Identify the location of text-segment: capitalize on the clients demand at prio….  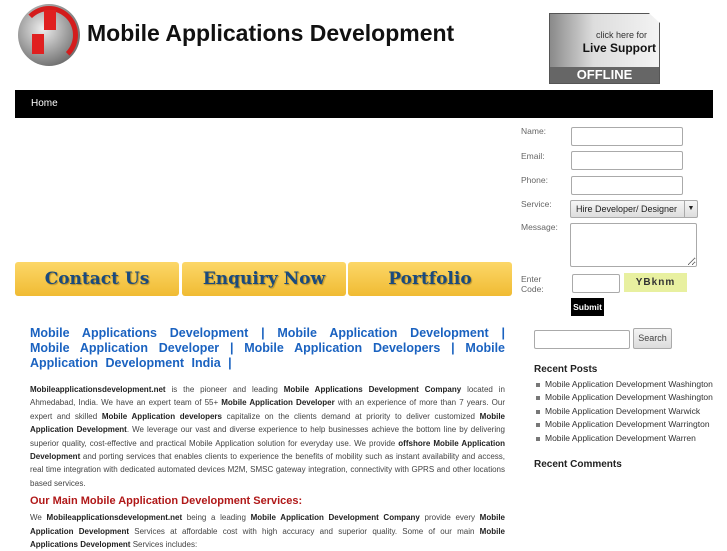
(351, 416).